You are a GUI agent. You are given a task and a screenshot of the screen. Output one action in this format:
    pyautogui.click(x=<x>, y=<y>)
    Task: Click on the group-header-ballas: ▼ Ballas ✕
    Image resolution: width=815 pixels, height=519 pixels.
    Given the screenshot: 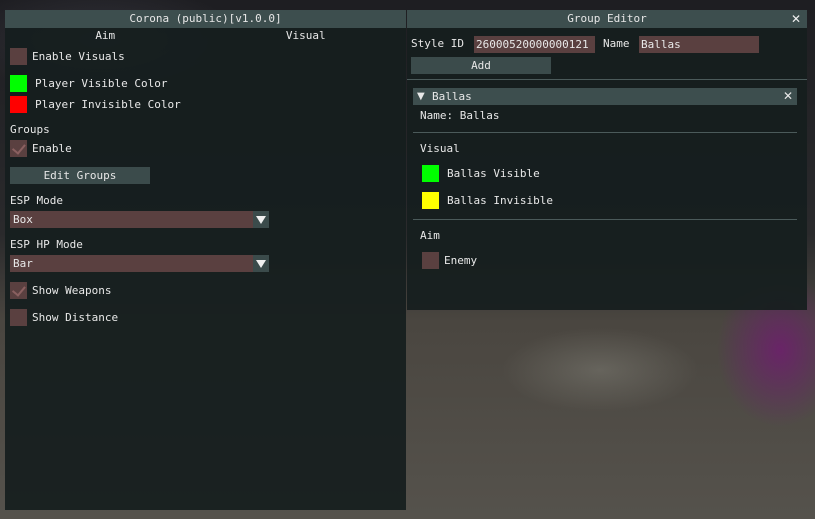 What is the action you would take?
    pyautogui.click(x=605, y=96)
    